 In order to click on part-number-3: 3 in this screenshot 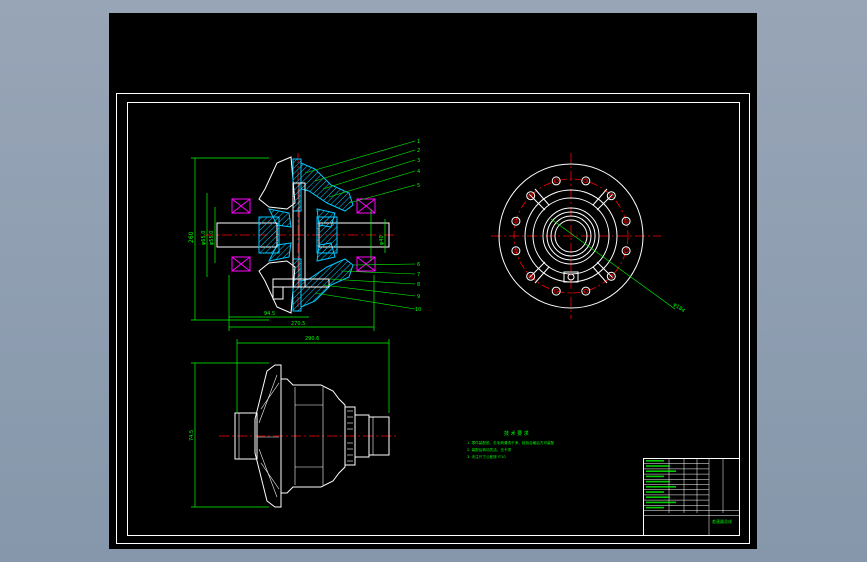, I will do `click(418, 161)`.